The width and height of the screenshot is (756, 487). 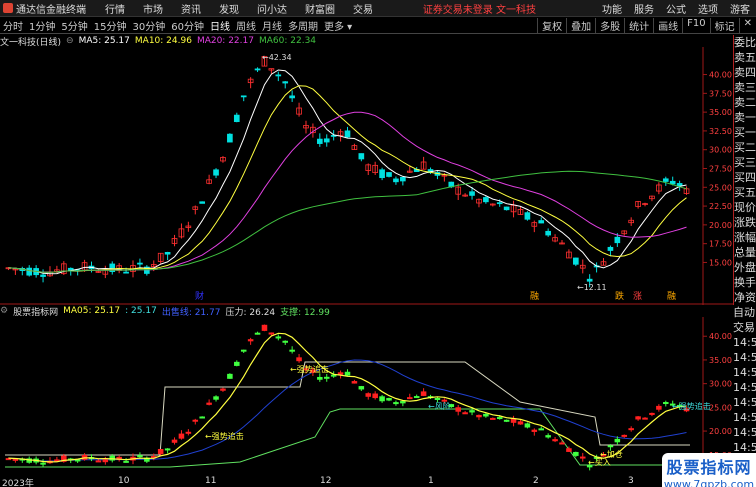 What do you see at coordinates (631, 481) in the screenshot?
I see `date-tick: 3` at bounding box center [631, 481].